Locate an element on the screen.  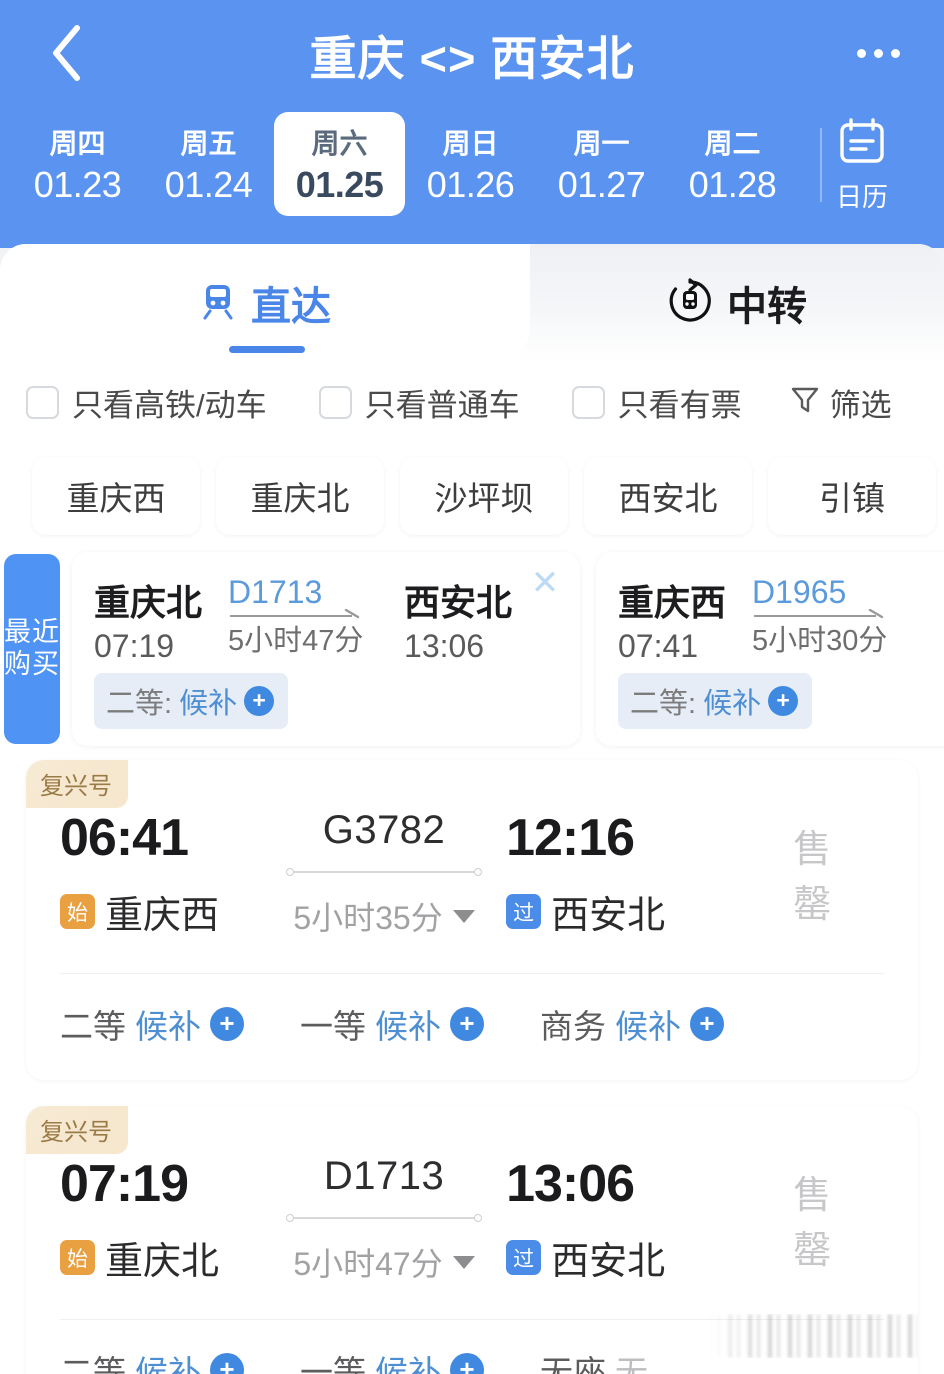
back-button is located at coordinates (66, 53).